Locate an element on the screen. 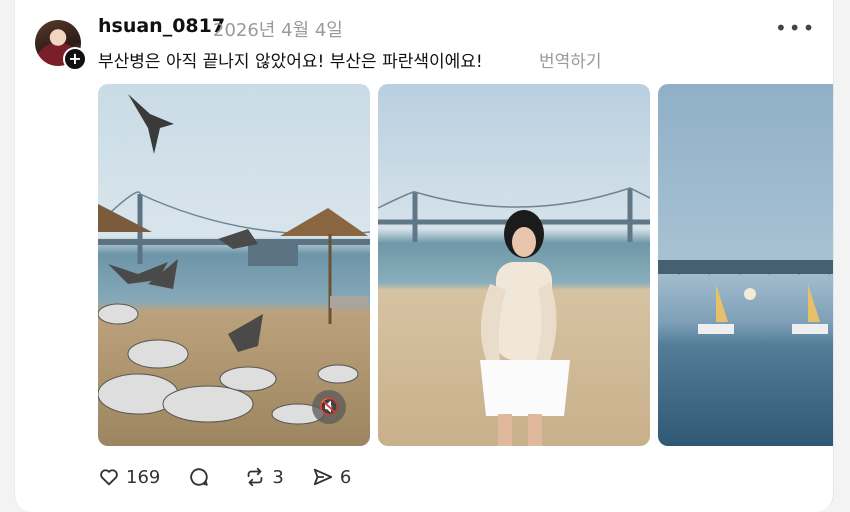 Image resolution: width=850 pixels, height=512 pixels. follow-plus-icon: + is located at coordinates (75, 59).